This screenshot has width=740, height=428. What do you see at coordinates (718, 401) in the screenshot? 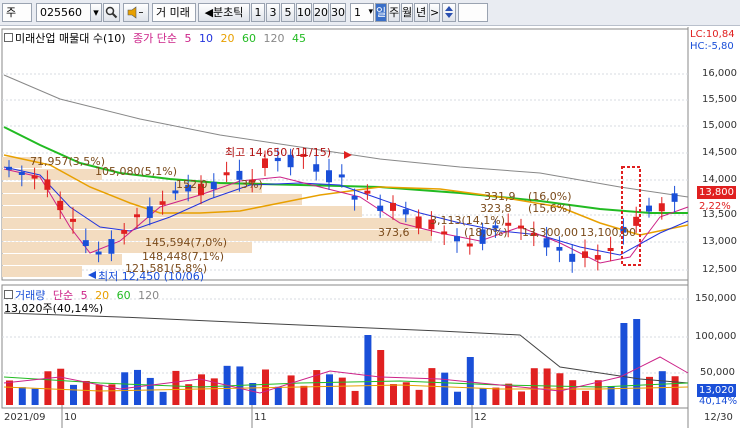
I see `current-volume-pct-flag: 40,14%` at bounding box center [718, 401].